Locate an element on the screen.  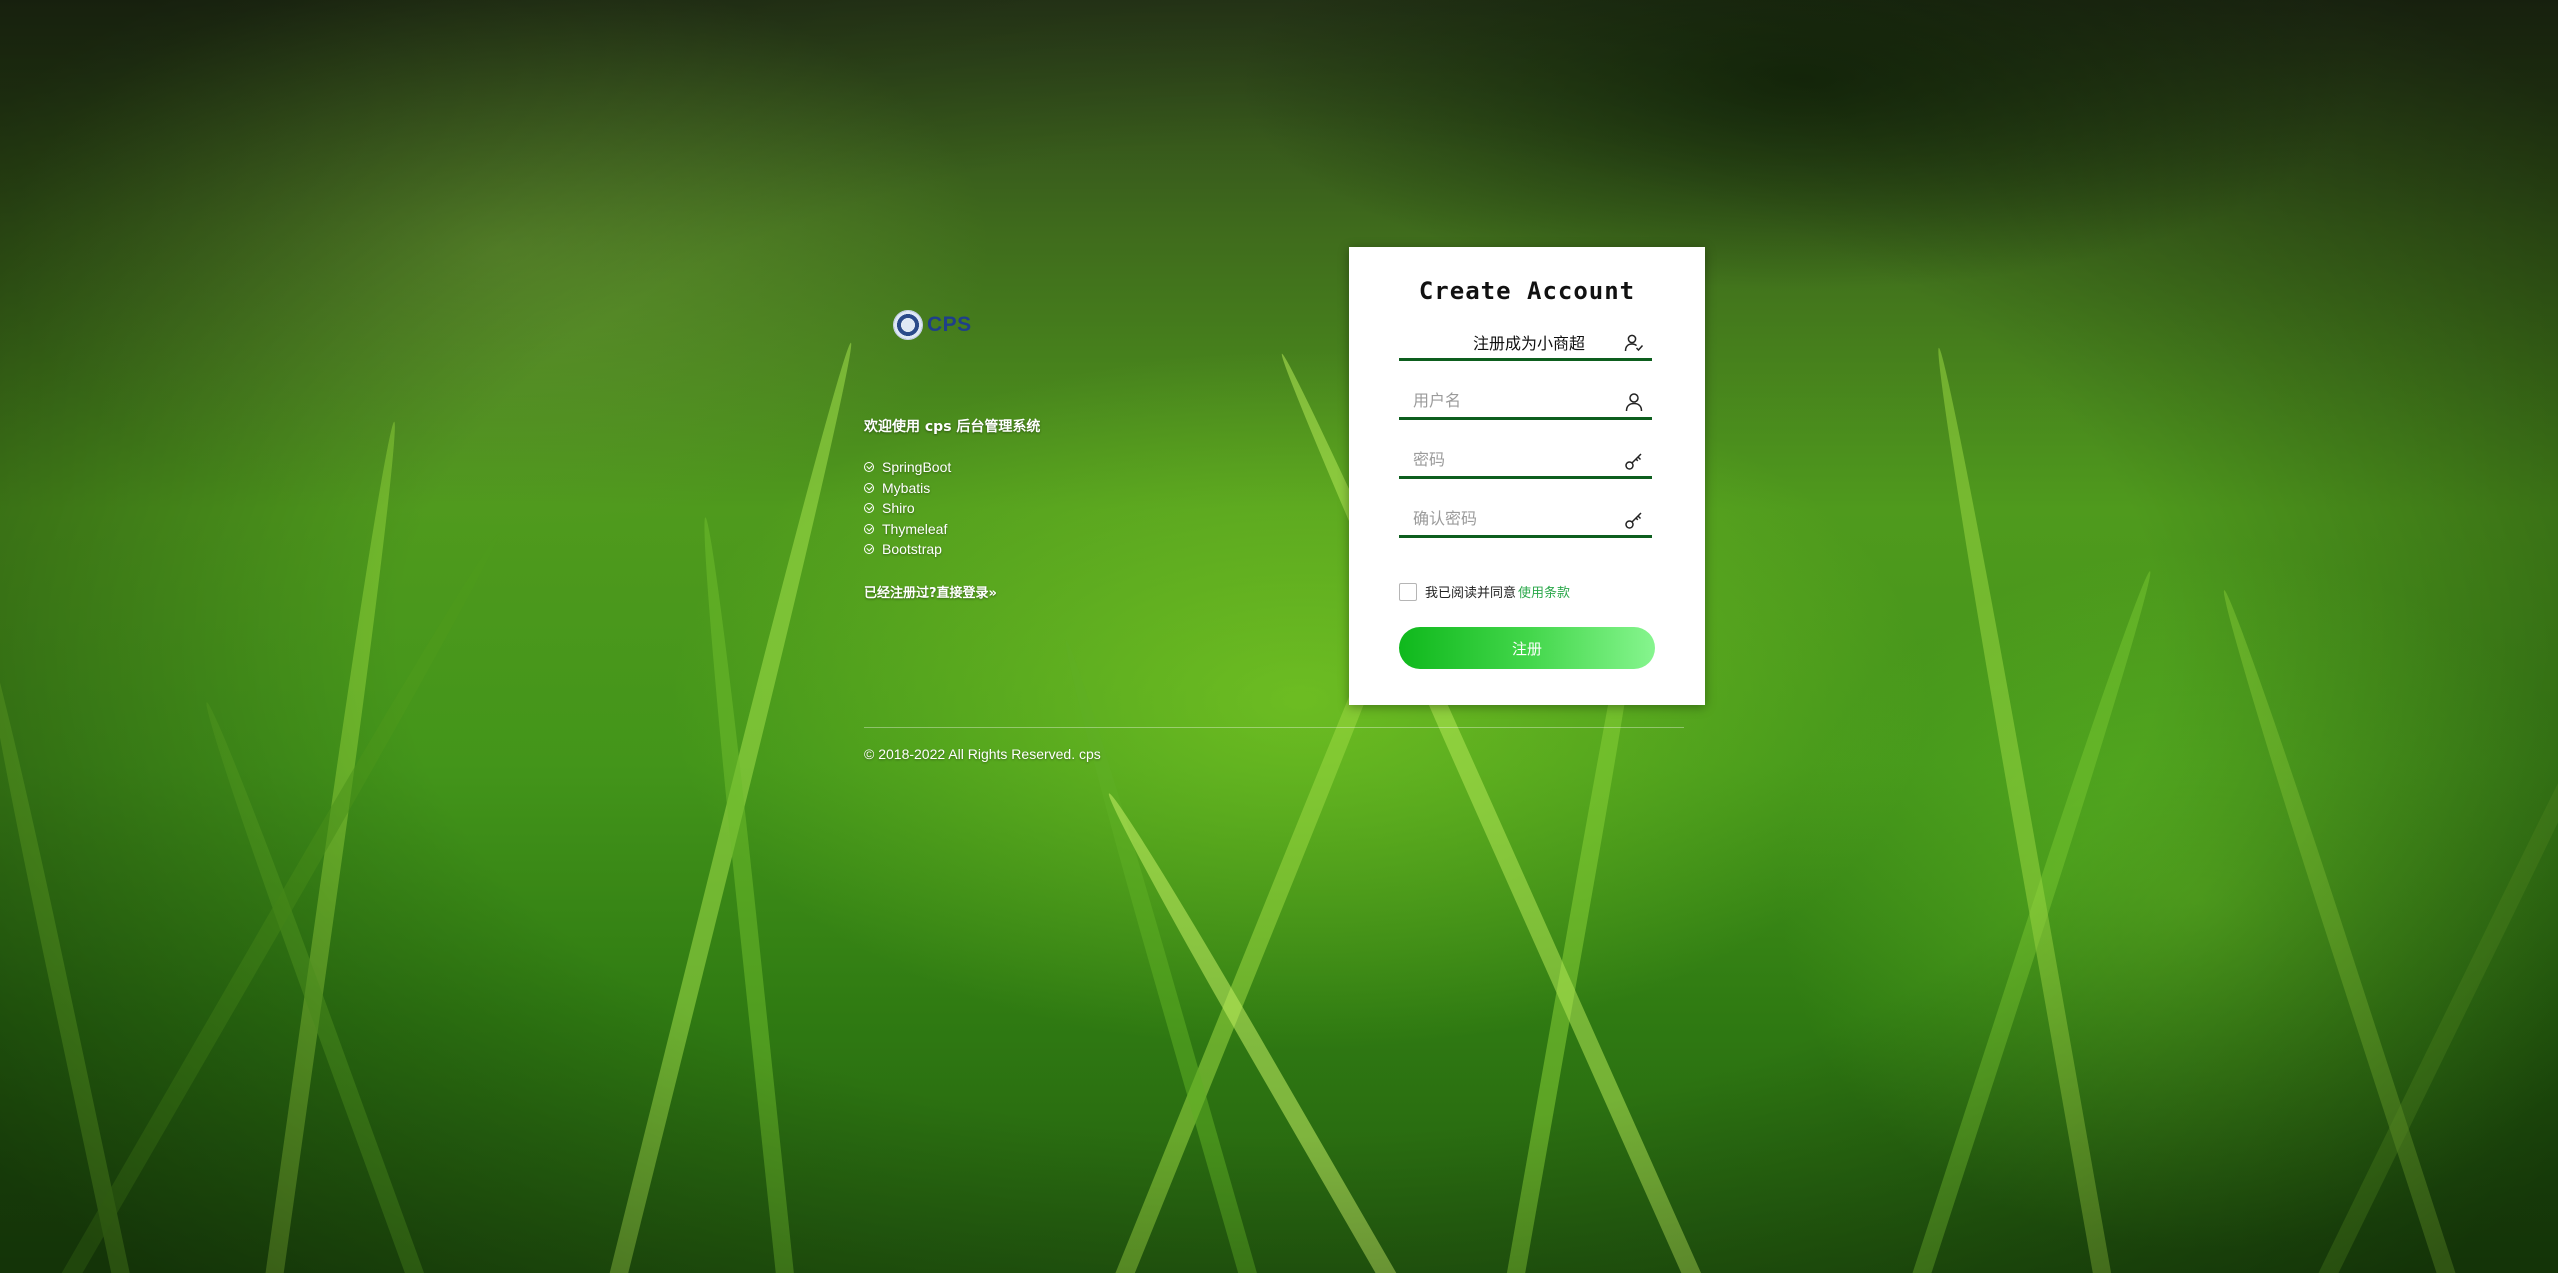
confirm-password-field is located at coordinates (1525, 520).